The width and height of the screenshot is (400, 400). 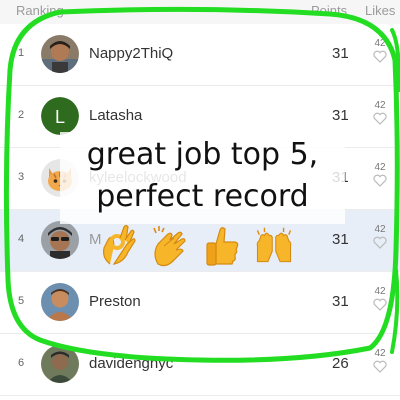 I want to click on points-value: 26, so click(x=340, y=363).